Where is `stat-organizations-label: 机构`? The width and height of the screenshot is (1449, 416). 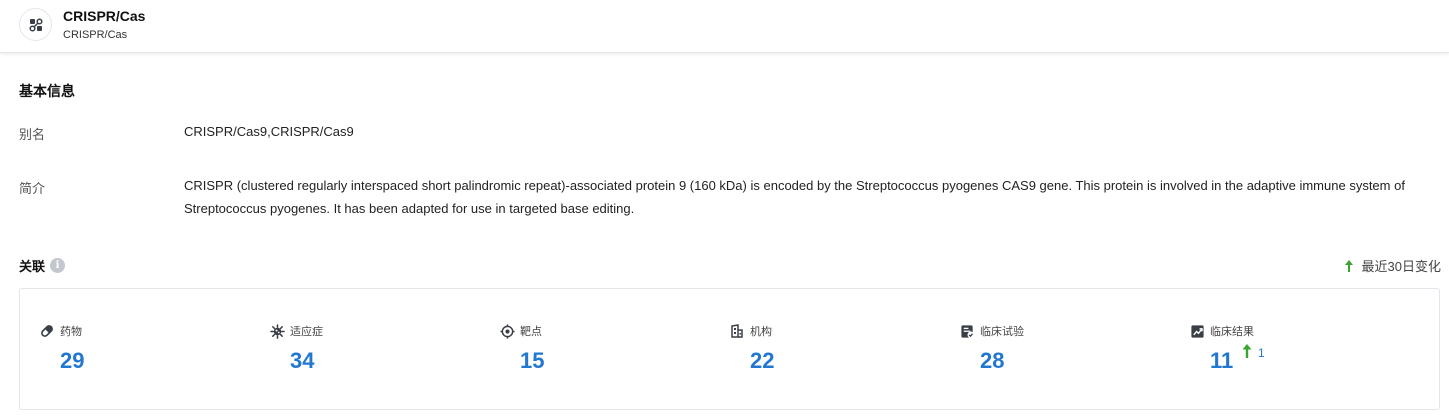 stat-organizations-label: 机构 is located at coordinates (761, 332).